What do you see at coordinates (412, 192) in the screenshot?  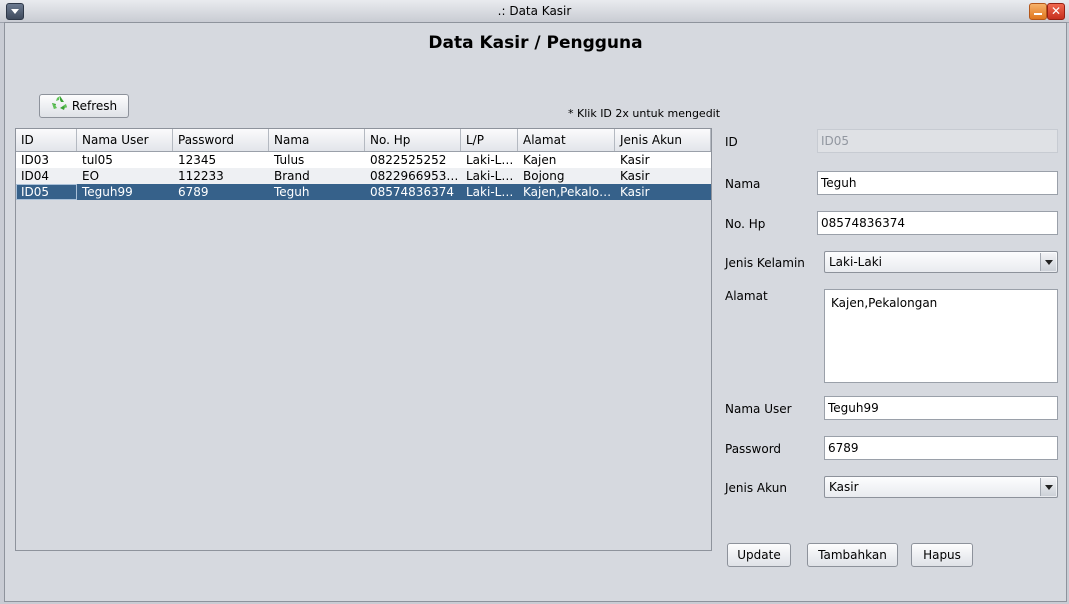 I see `cell-no-hp: 08574836374` at bounding box center [412, 192].